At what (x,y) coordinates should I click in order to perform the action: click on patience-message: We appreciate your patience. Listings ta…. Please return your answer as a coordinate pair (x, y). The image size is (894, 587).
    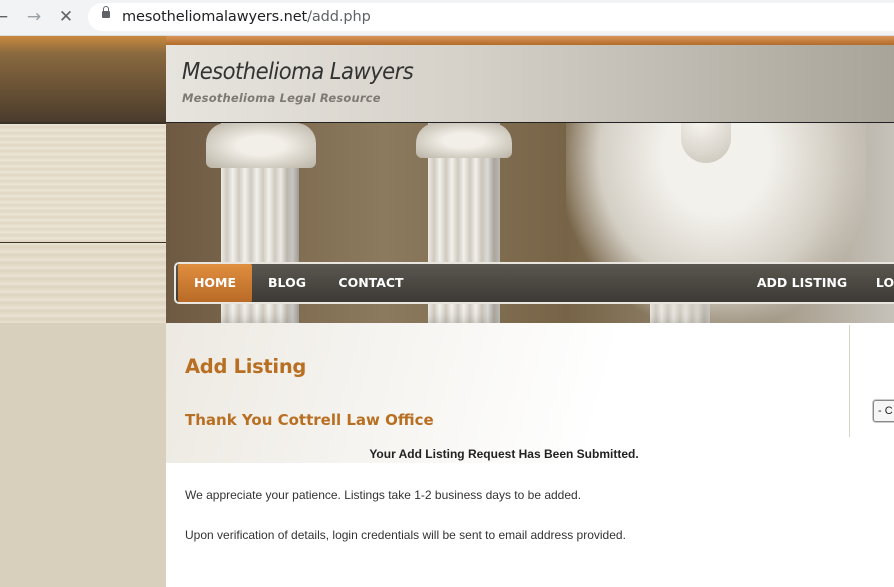
    Looking at the image, I should click on (383, 495).